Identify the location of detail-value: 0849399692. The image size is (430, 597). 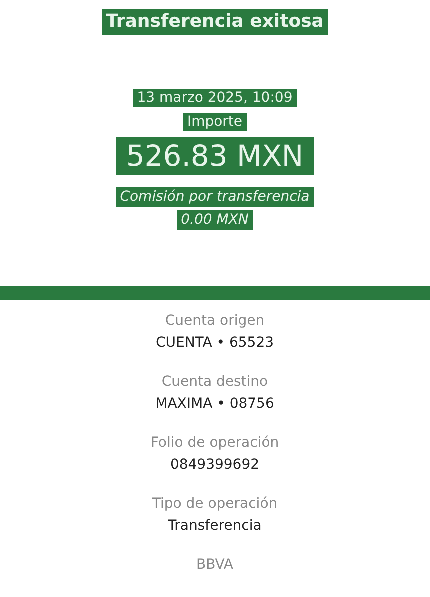
(215, 465).